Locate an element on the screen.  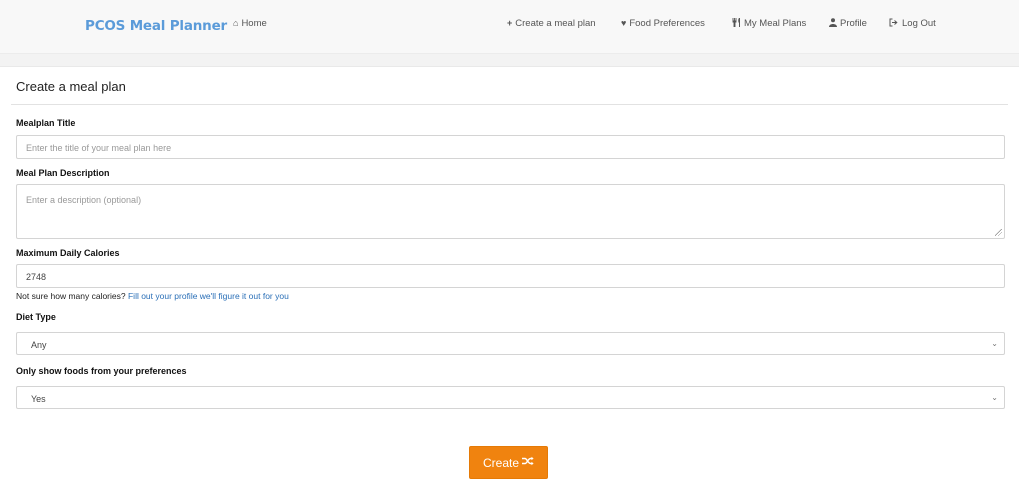
nav-logout: Log Out is located at coordinates (912, 23).